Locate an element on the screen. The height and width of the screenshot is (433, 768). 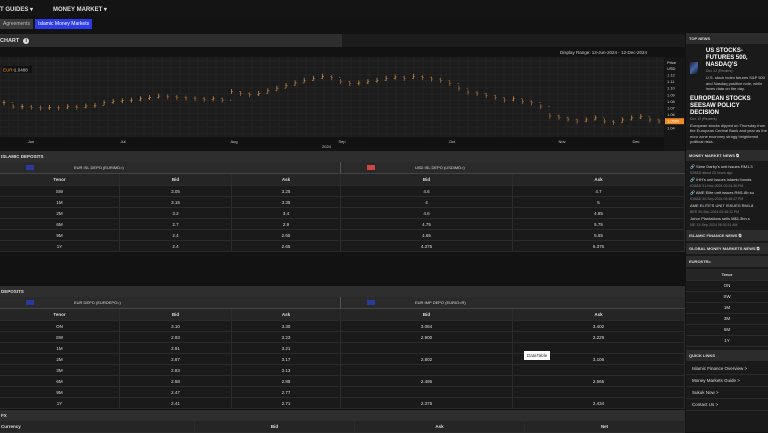
table-cell: 2.565 is located at coordinates (599, 381).